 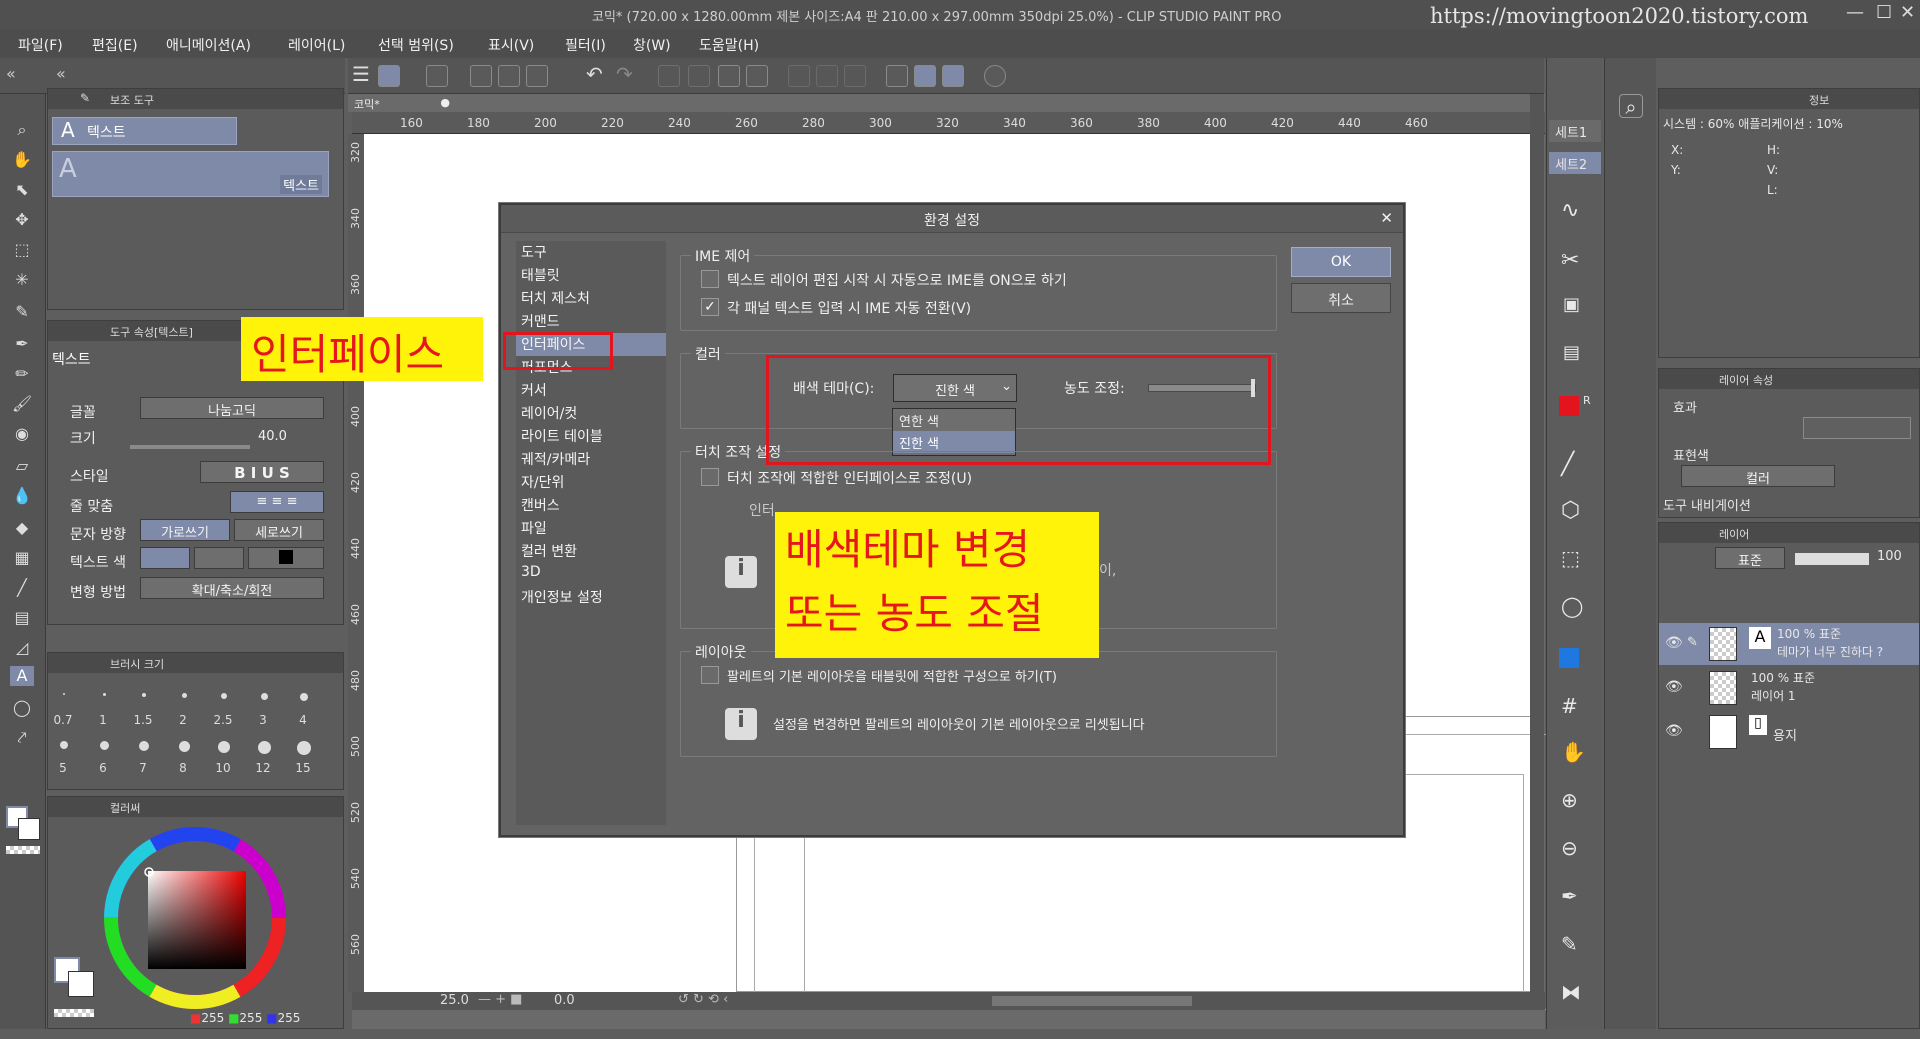 I want to click on category-item: 커서, so click(x=591, y=390).